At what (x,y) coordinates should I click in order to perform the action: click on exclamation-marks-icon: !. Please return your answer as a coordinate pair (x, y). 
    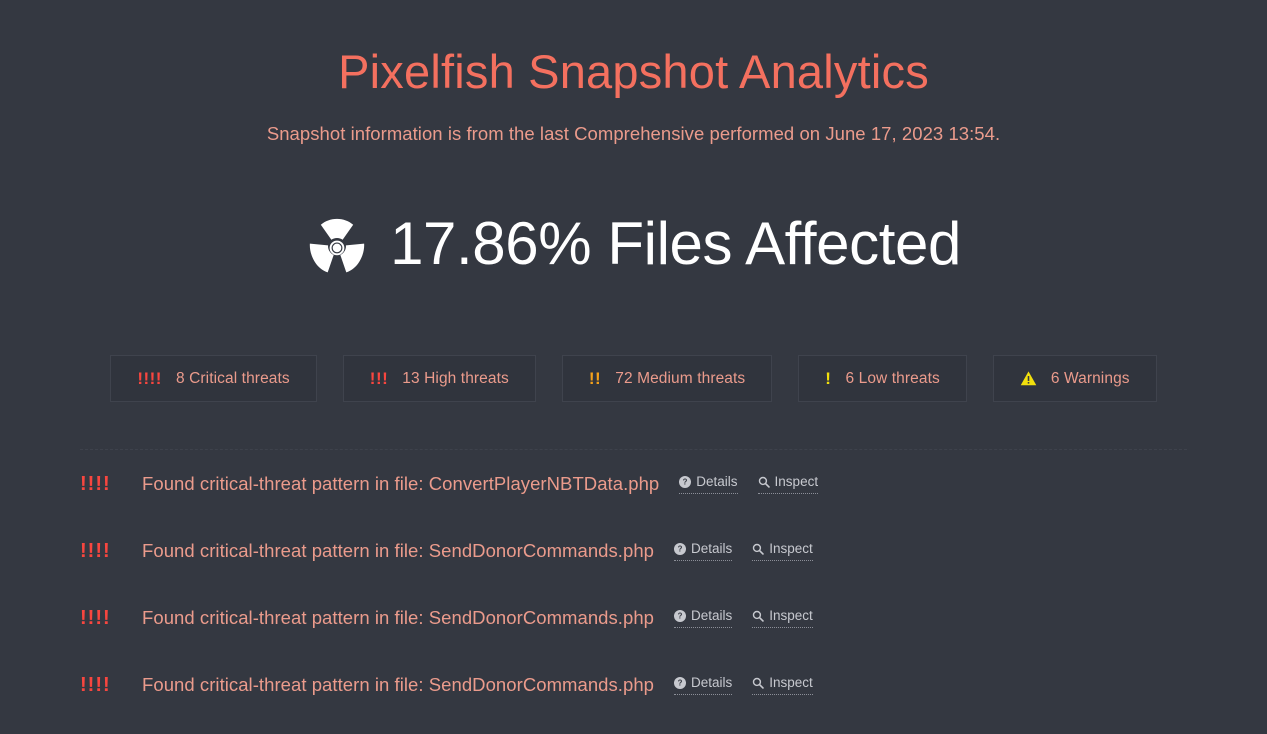
    Looking at the image, I should click on (828, 379).